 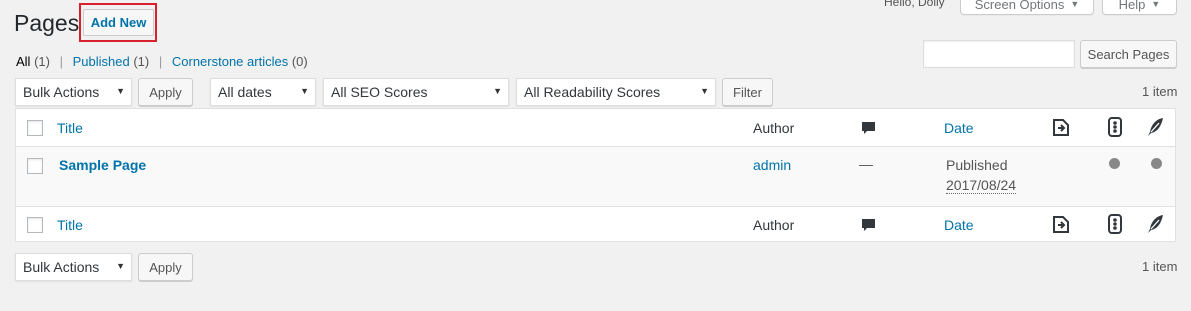 What do you see at coordinates (977, 165) in the screenshot?
I see `row-status: Published` at bounding box center [977, 165].